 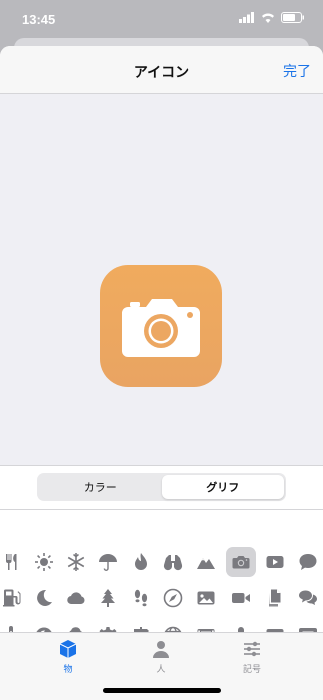 What do you see at coordinates (161, 649) in the screenshot?
I see `person-icon` at bounding box center [161, 649].